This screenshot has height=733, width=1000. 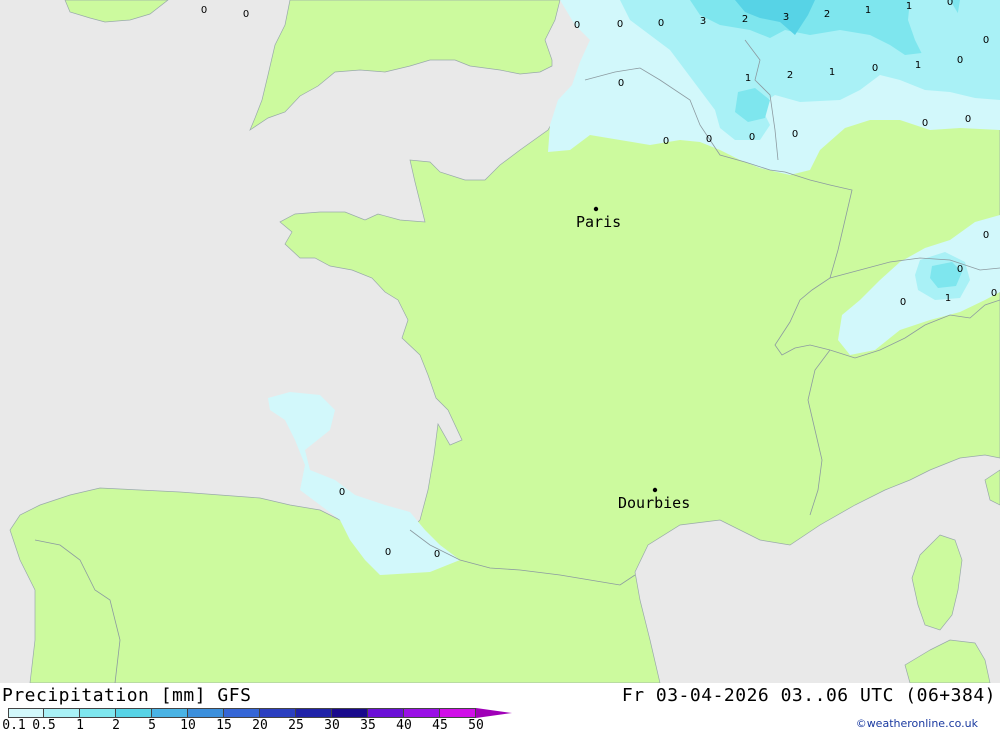 What do you see at coordinates (224, 725) in the screenshot?
I see `legend-label: 15` at bounding box center [224, 725].